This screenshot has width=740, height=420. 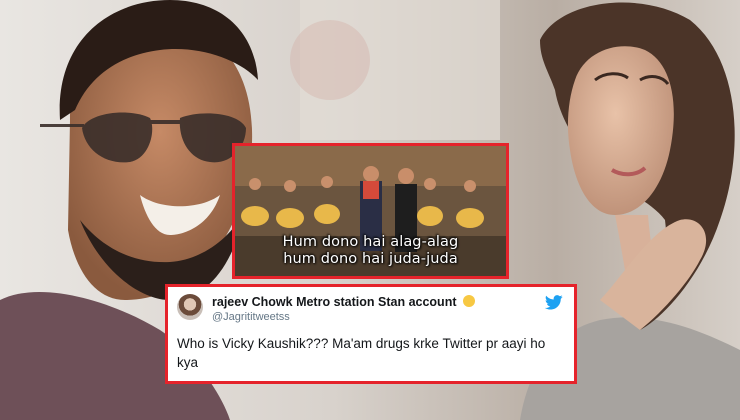 I want to click on tweet-author-name: rajeev Chowk Metro station Stan account, so click(x=343, y=302).